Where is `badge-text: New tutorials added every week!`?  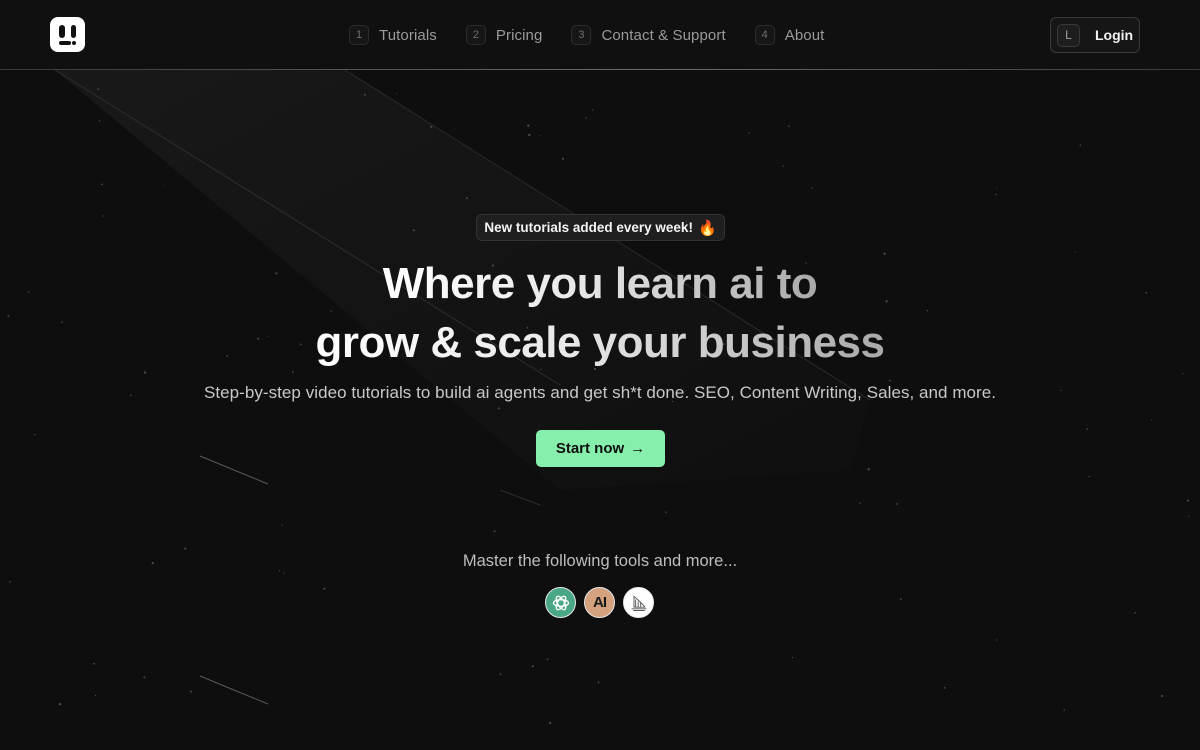 badge-text: New tutorials added every week! is located at coordinates (588, 227).